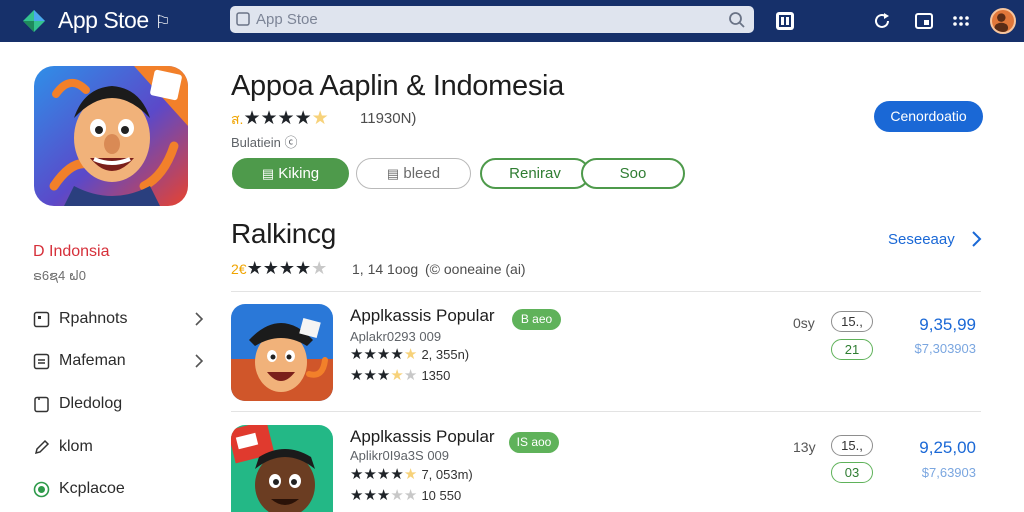 The width and height of the screenshot is (1024, 512). What do you see at coordinates (114, 20) in the screenshot?
I see `app-title: App Stoe ⚐` at bounding box center [114, 20].